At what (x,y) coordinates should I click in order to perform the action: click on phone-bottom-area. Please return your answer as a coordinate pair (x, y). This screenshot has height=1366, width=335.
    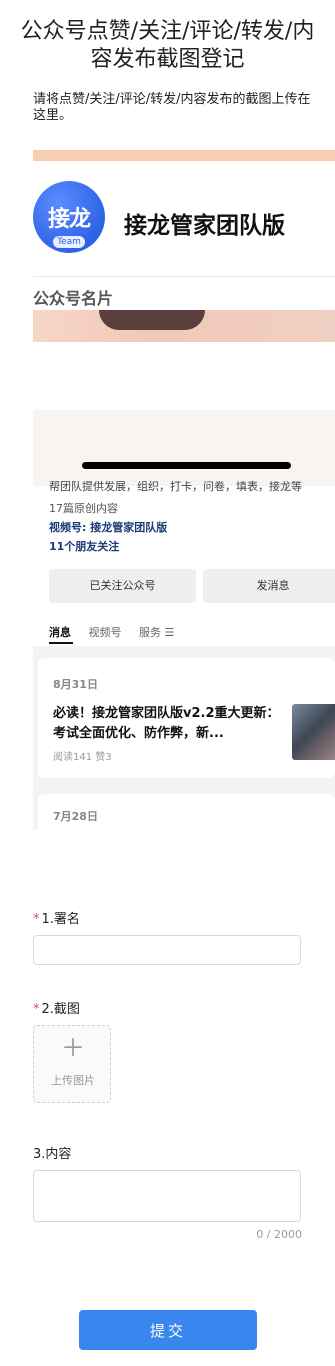
    Looking at the image, I should click on (184, 448).